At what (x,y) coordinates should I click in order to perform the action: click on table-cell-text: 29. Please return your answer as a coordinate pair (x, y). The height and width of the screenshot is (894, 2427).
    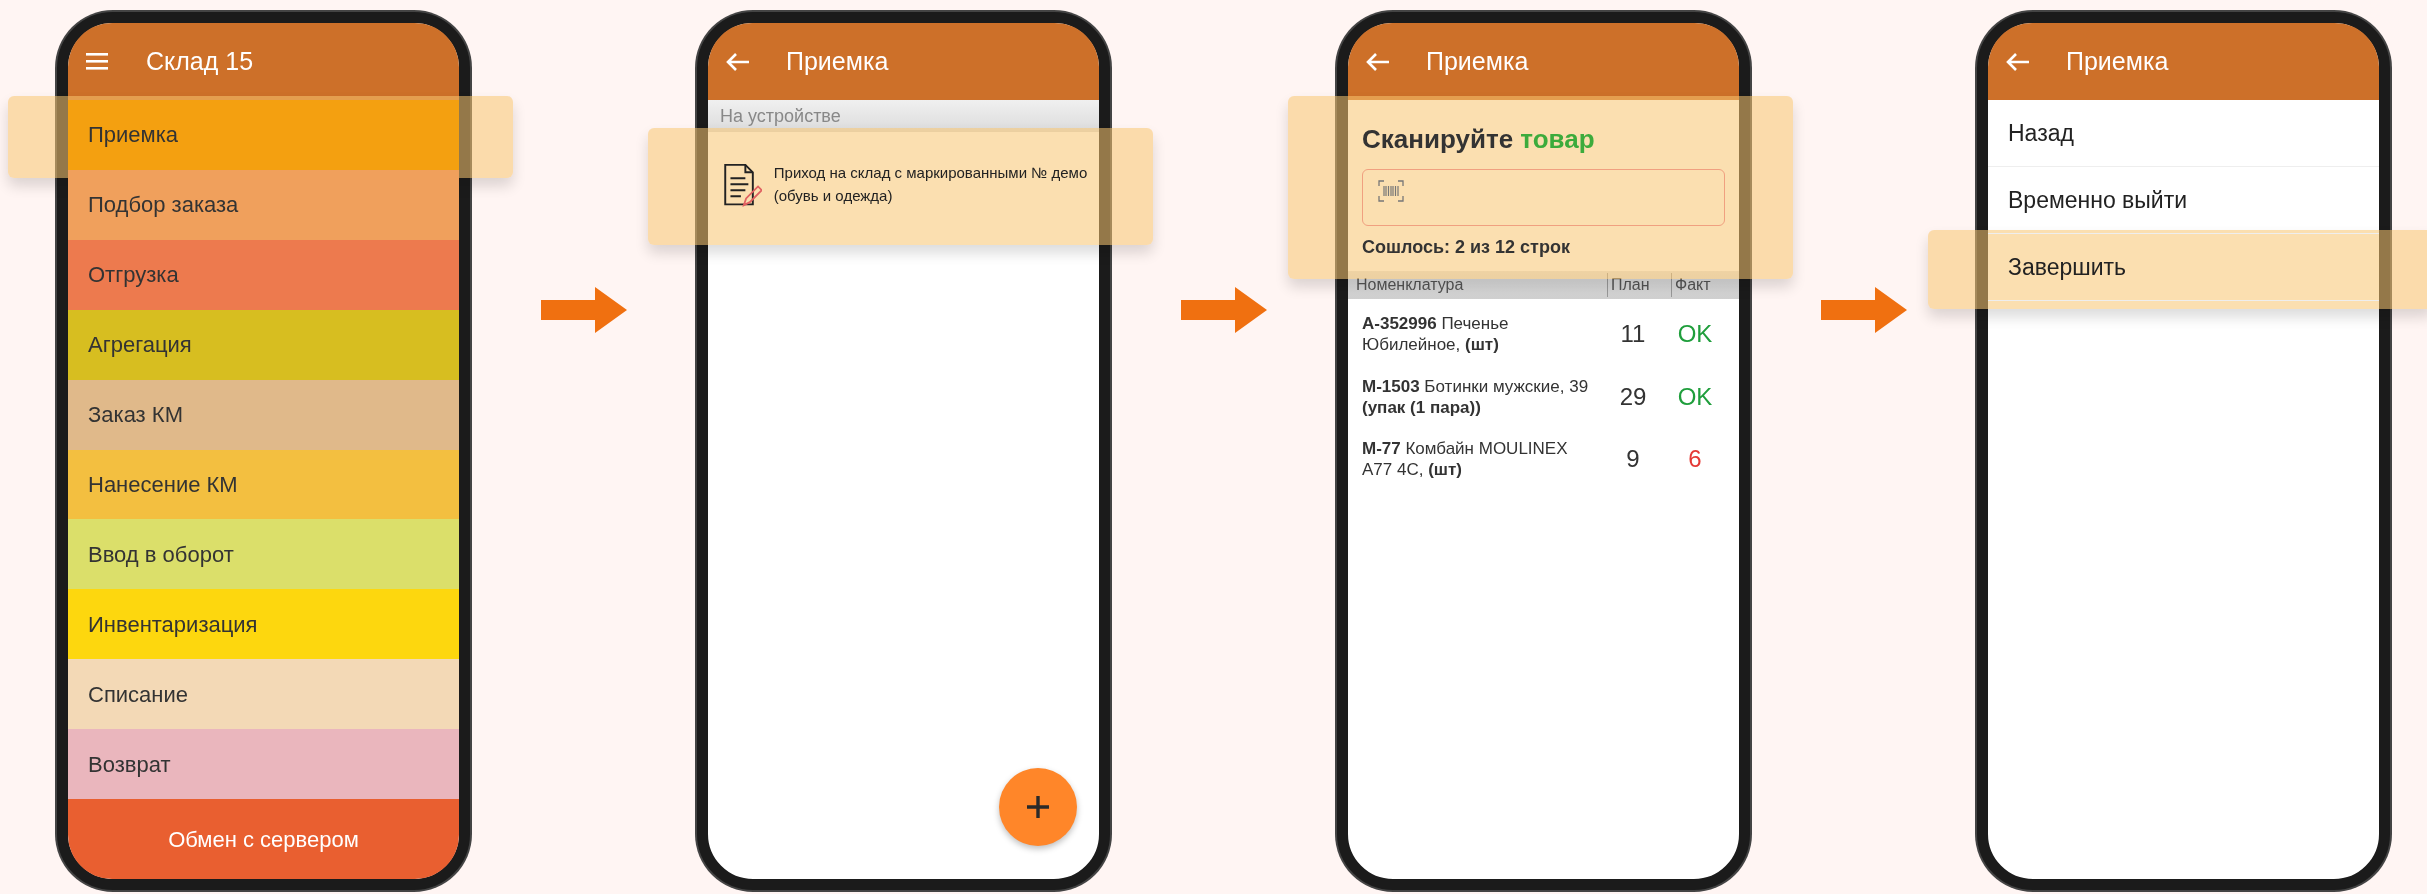
    Looking at the image, I should click on (1633, 396).